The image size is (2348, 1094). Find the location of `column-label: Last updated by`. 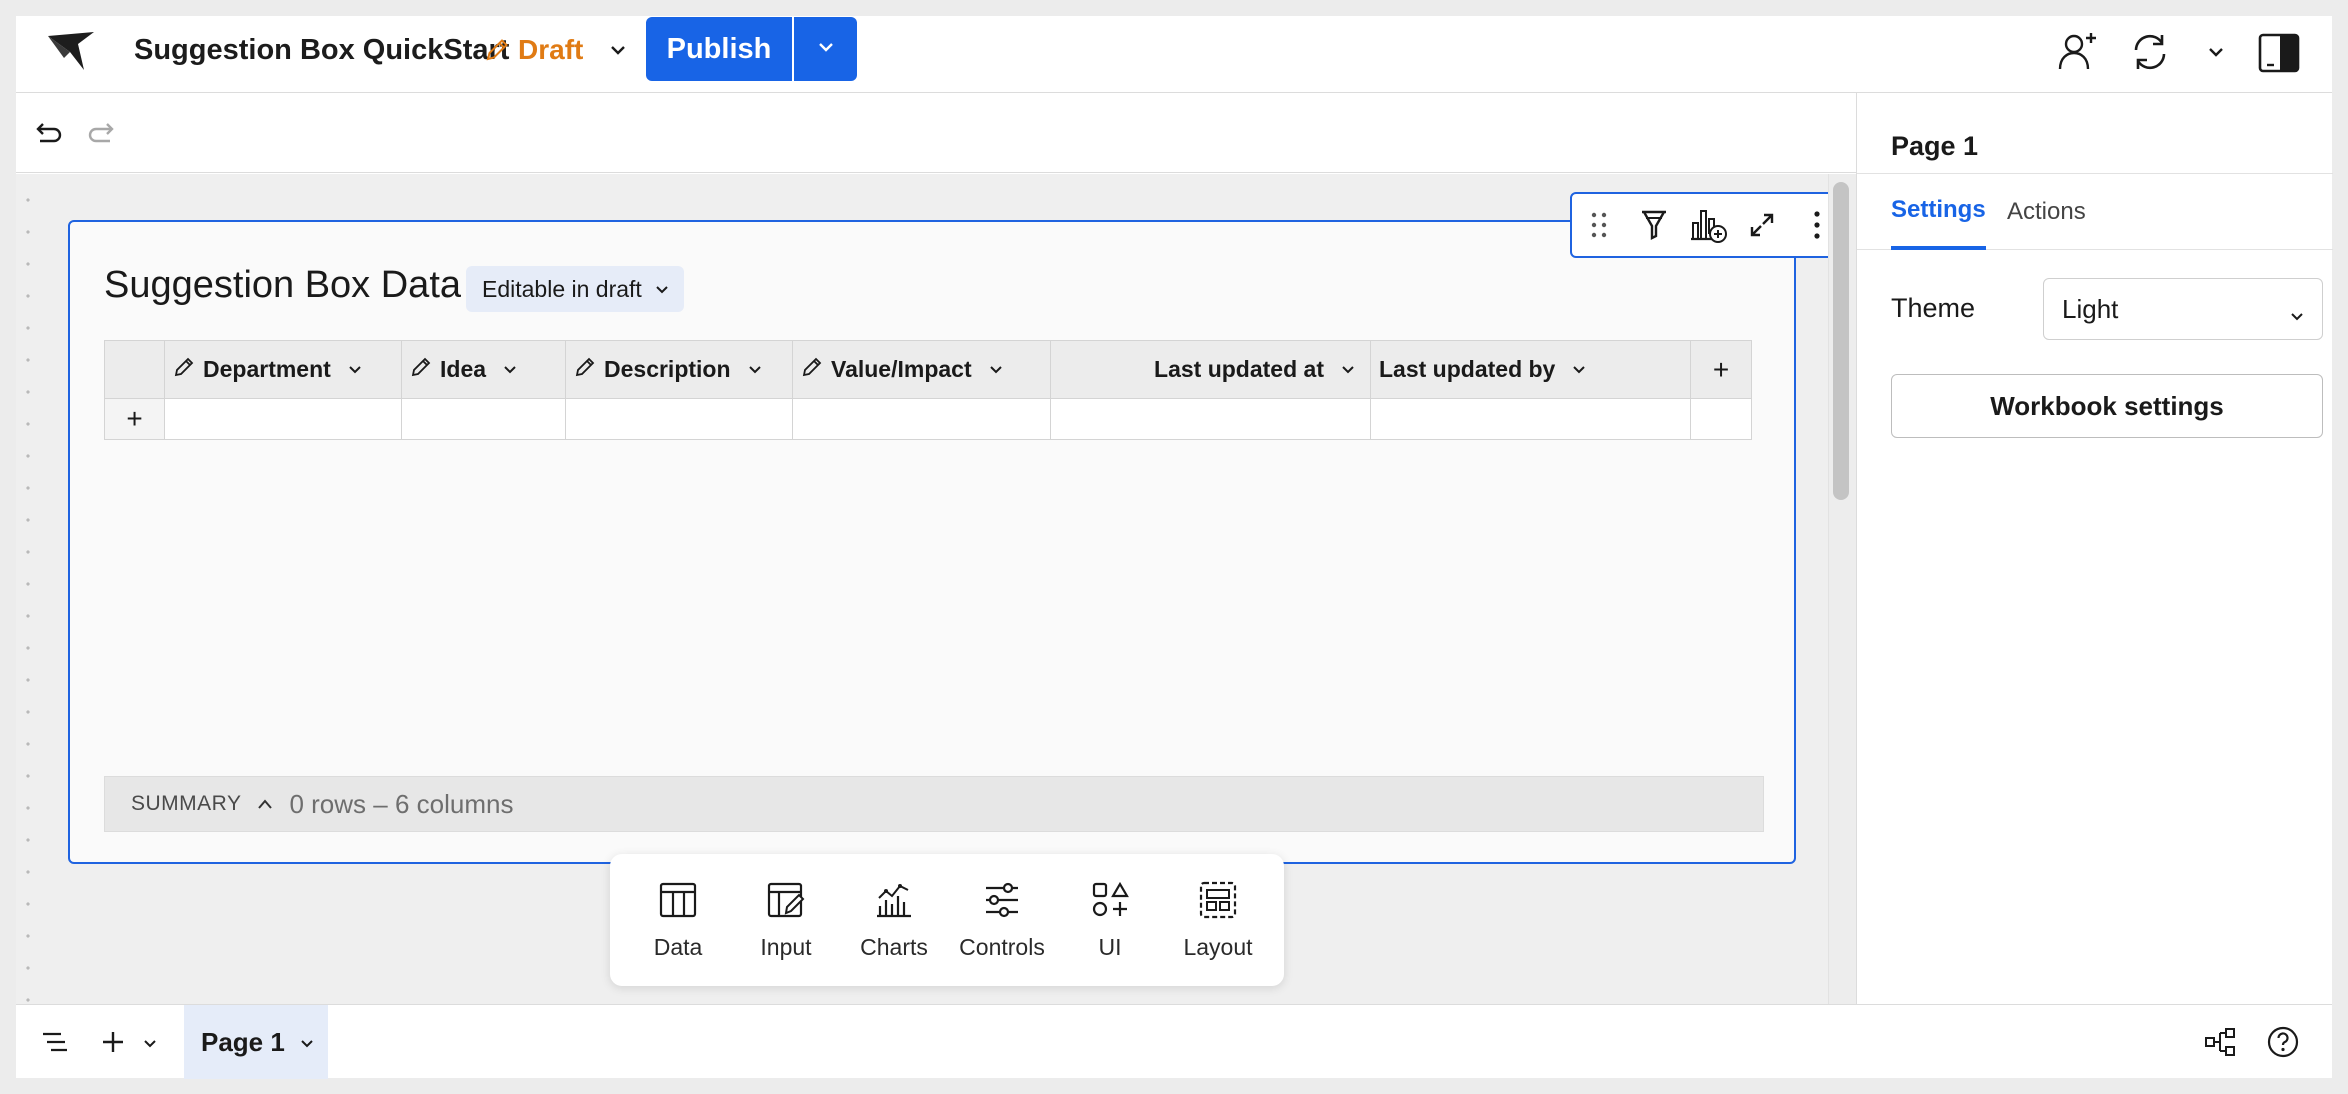

column-label: Last updated by is located at coordinates (1467, 369).